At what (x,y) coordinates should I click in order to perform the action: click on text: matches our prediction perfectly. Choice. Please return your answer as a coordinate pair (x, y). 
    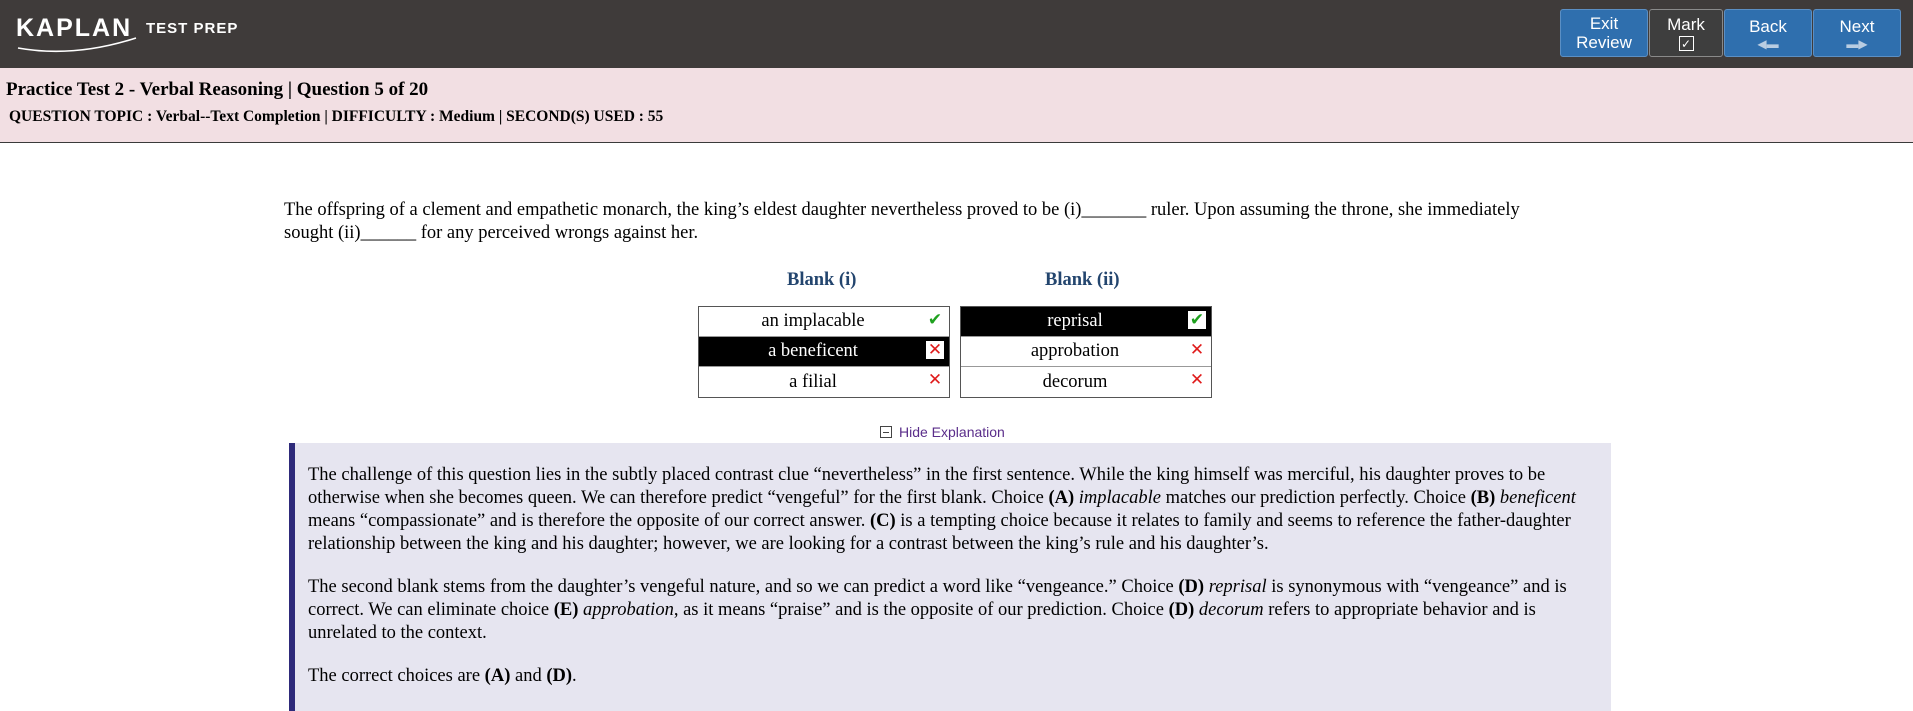
    Looking at the image, I should click on (1315, 498).